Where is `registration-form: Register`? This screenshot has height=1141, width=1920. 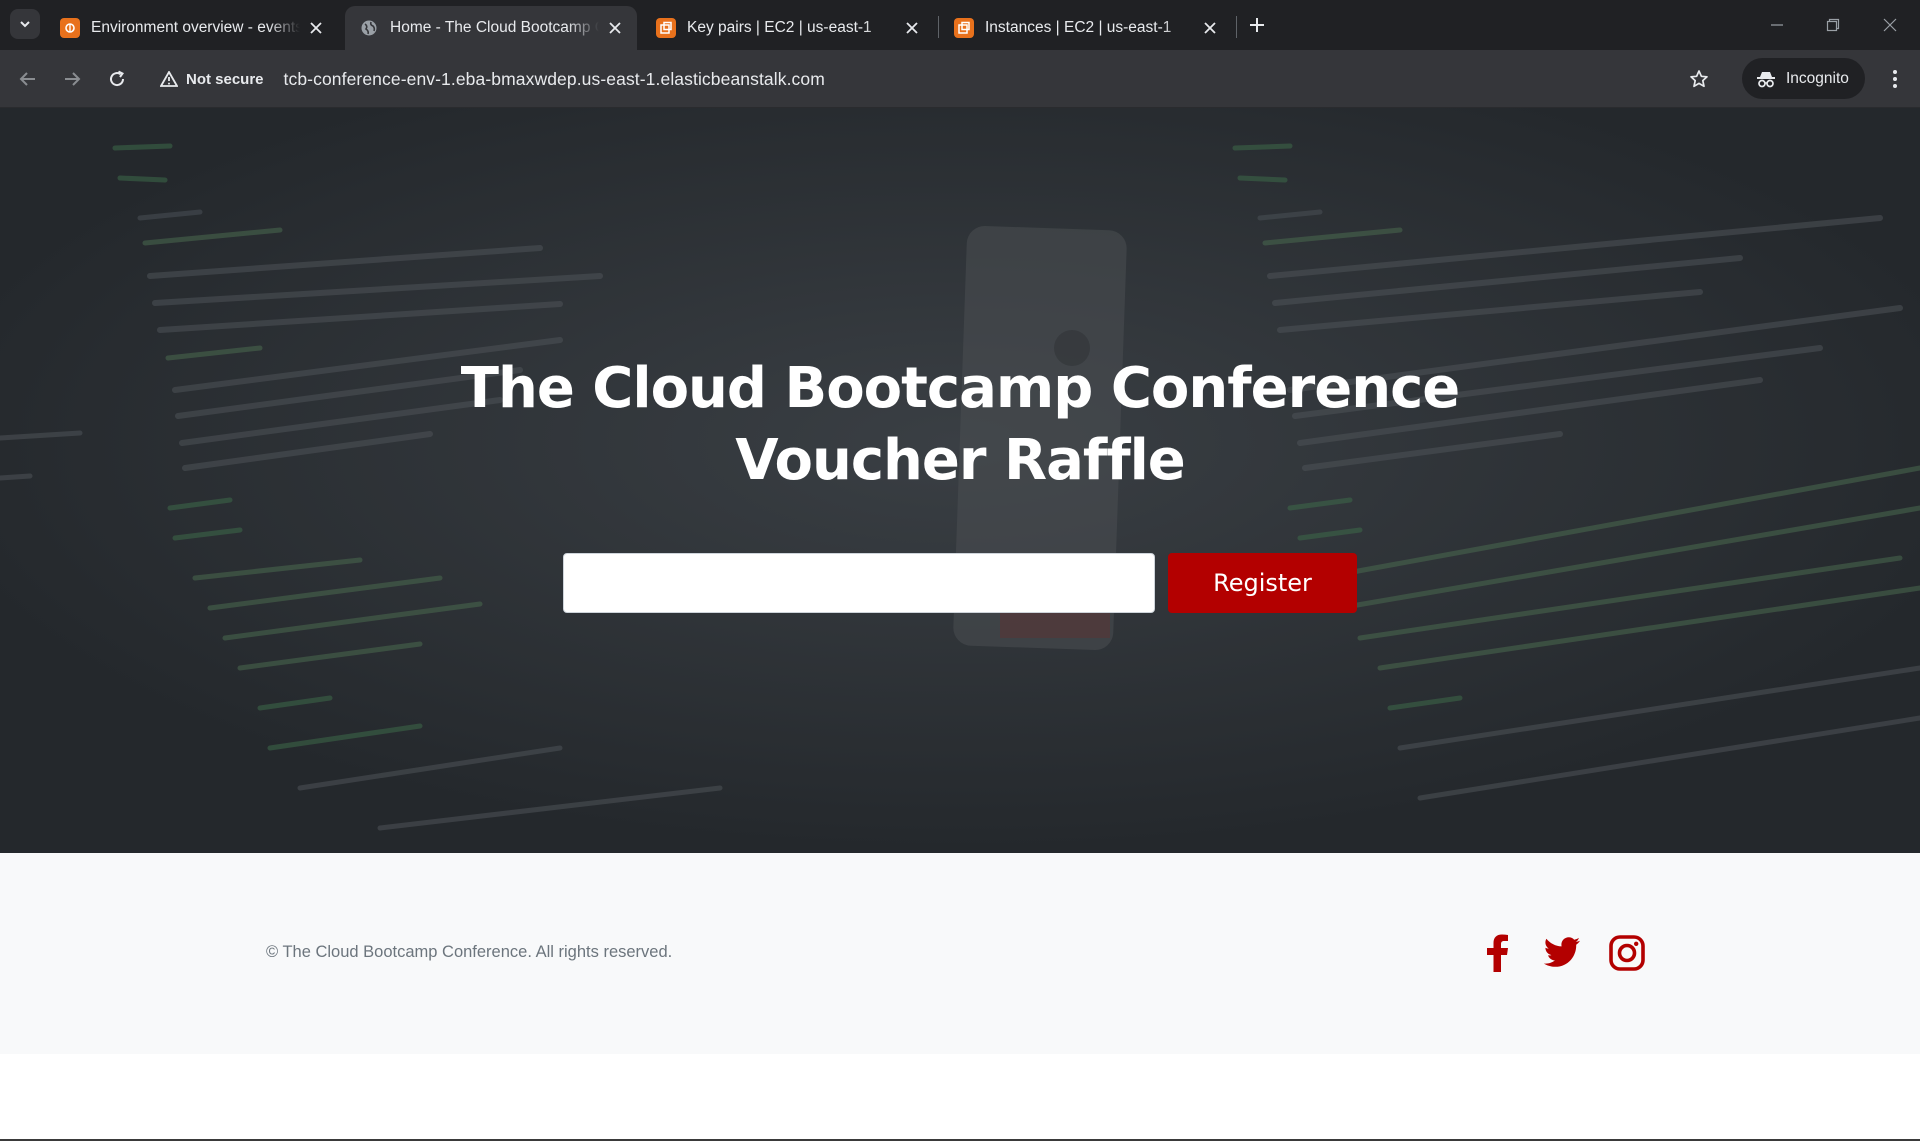
registration-form: Register is located at coordinates (960, 583).